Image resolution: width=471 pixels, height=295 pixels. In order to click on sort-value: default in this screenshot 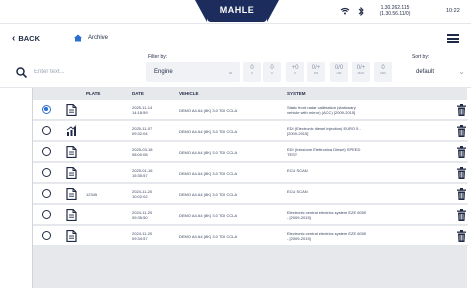, I will do `click(425, 72)`.